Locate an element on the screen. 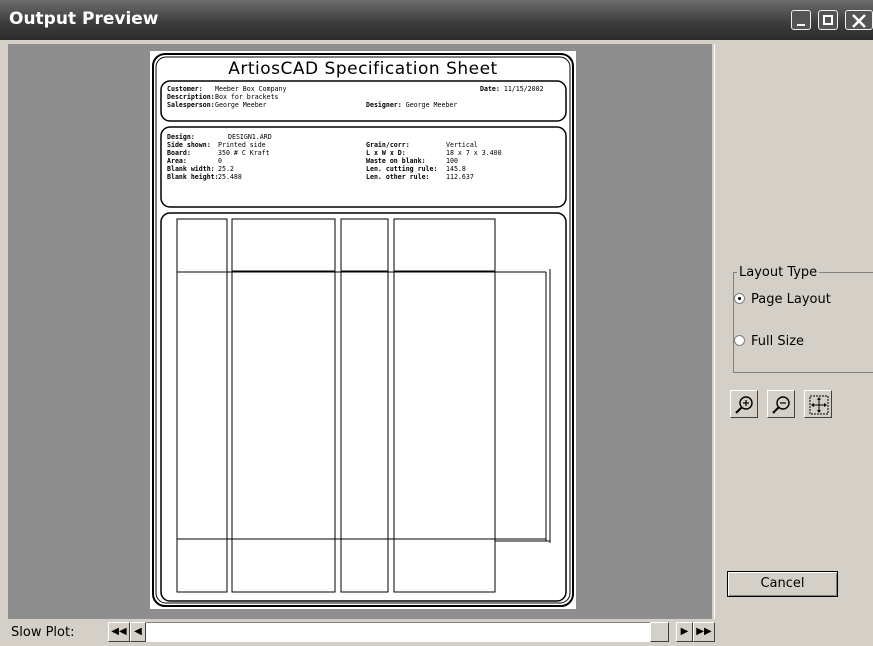  customer-value: Meeber Box Company is located at coordinates (251, 89).